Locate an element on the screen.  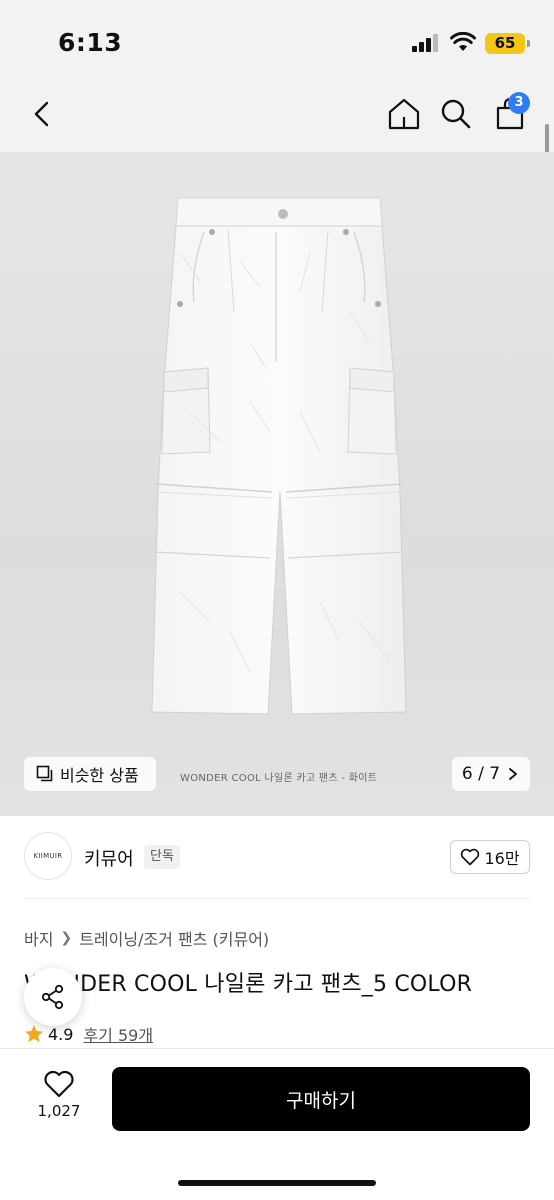
wishlist-button: 1,027 is located at coordinates (59, 1100).